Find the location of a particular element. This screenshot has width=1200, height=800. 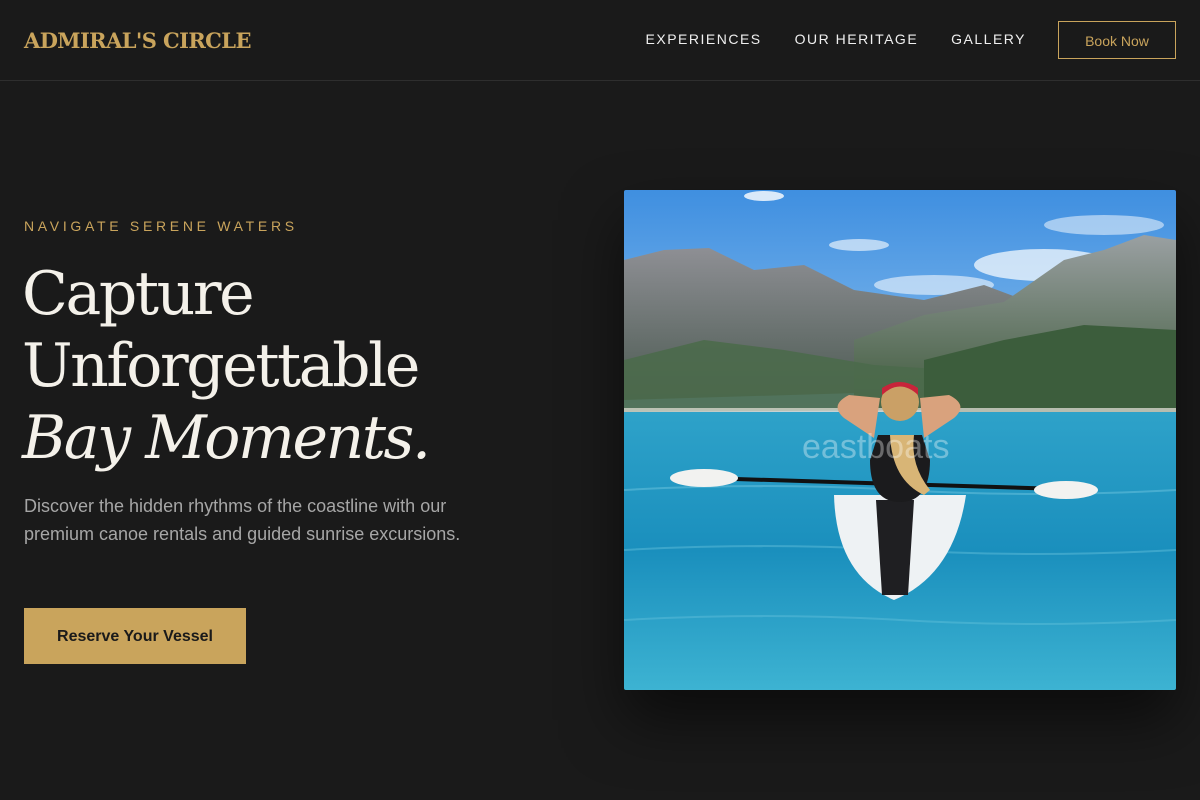

hero-eyebrow: NAVIGATE SERENE WATERS is located at coordinates (161, 226).